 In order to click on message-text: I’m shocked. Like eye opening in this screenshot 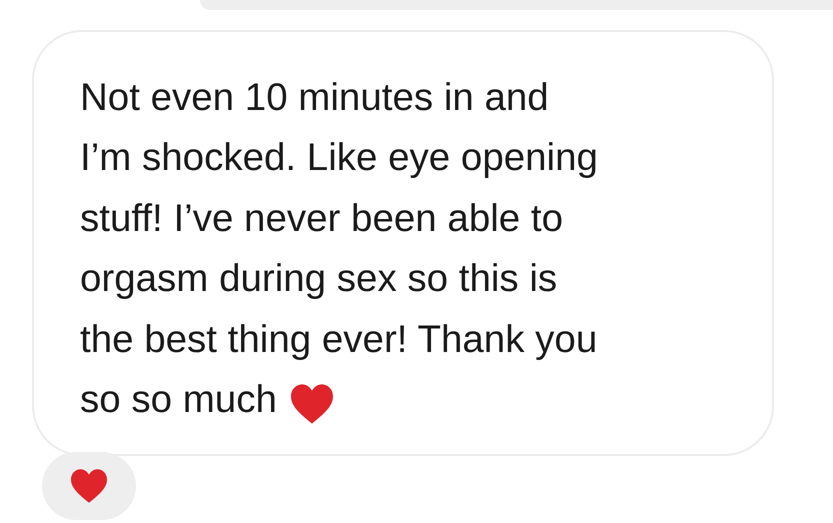, I will do `click(339, 158)`.